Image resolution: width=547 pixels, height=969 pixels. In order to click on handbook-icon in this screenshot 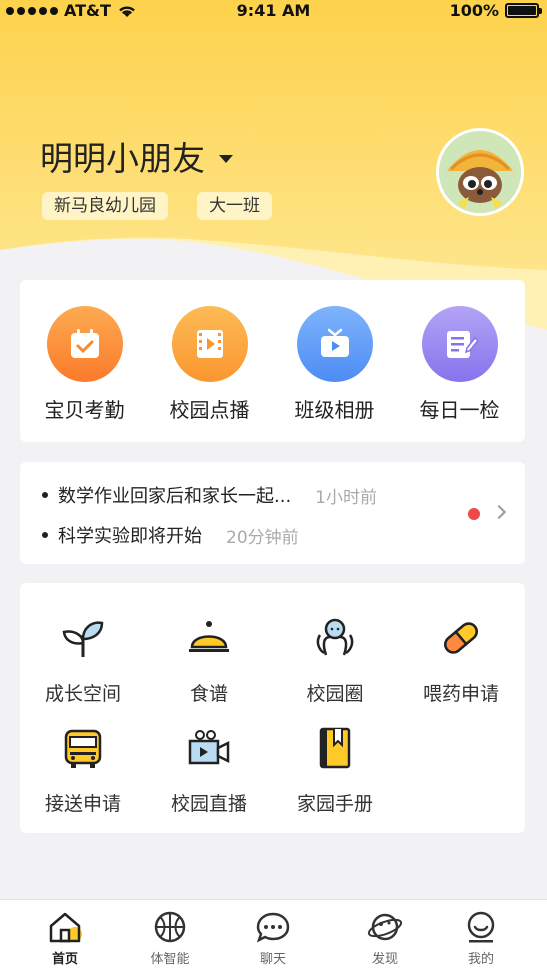, I will do `click(335, 748)`.